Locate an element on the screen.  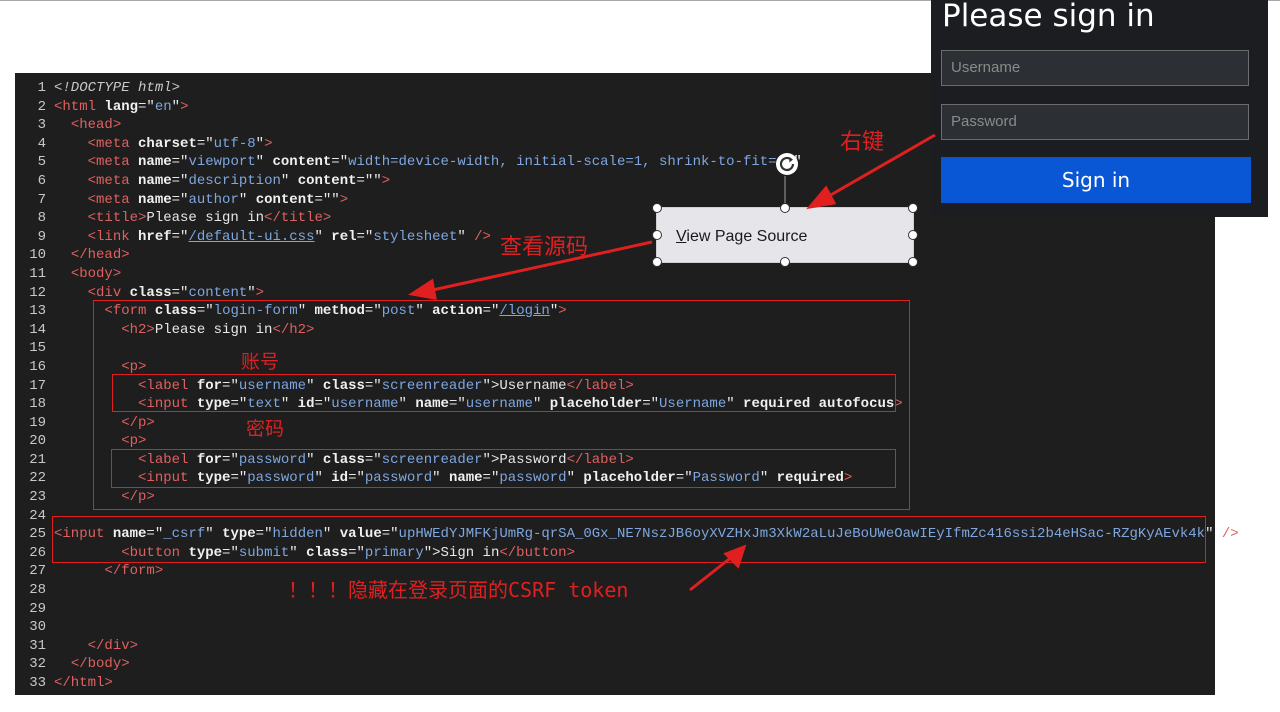
code-token: <link is located at coordinates (113, 236).